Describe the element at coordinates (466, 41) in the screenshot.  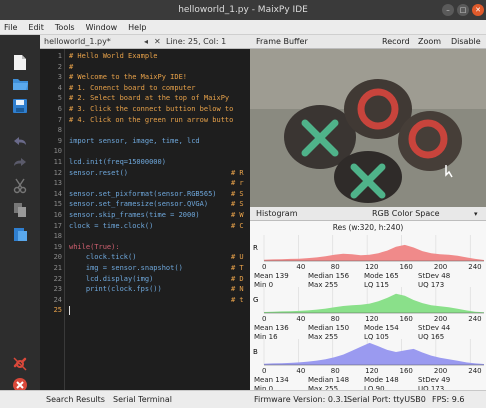
I see `disable-checkbox: Disable` at that location.